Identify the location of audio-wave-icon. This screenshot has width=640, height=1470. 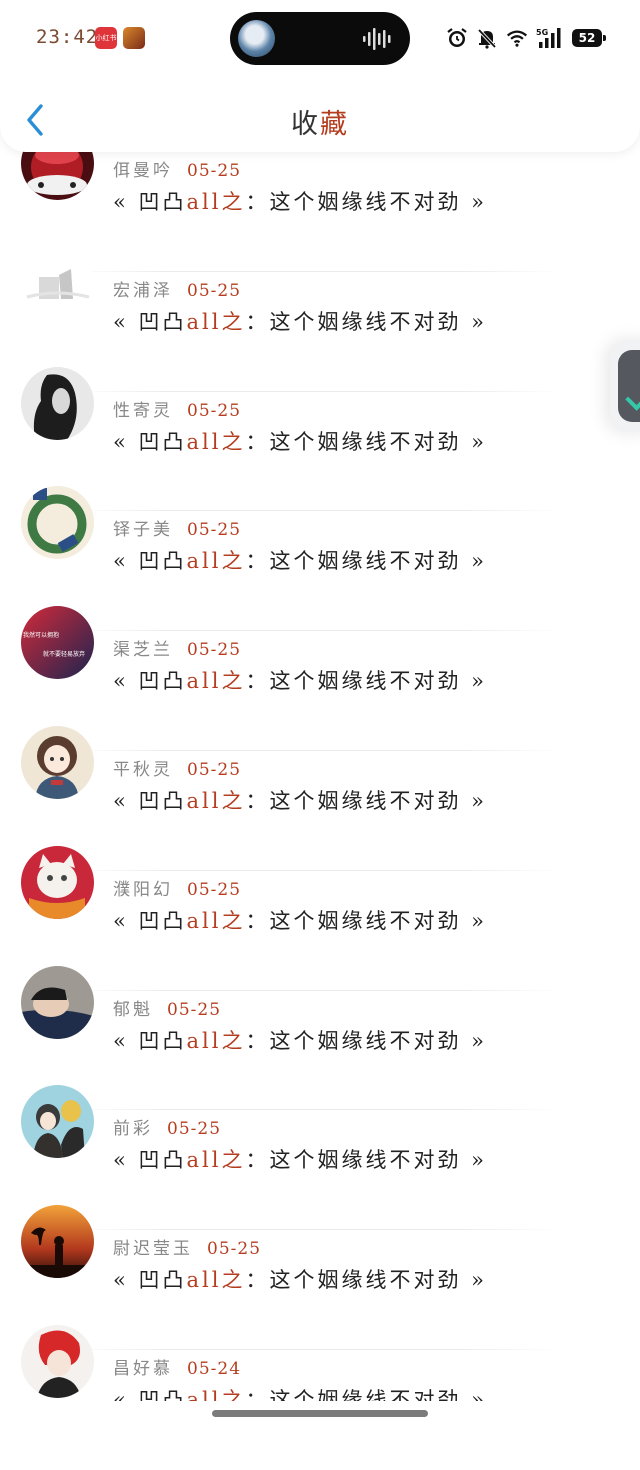
(377, 39).